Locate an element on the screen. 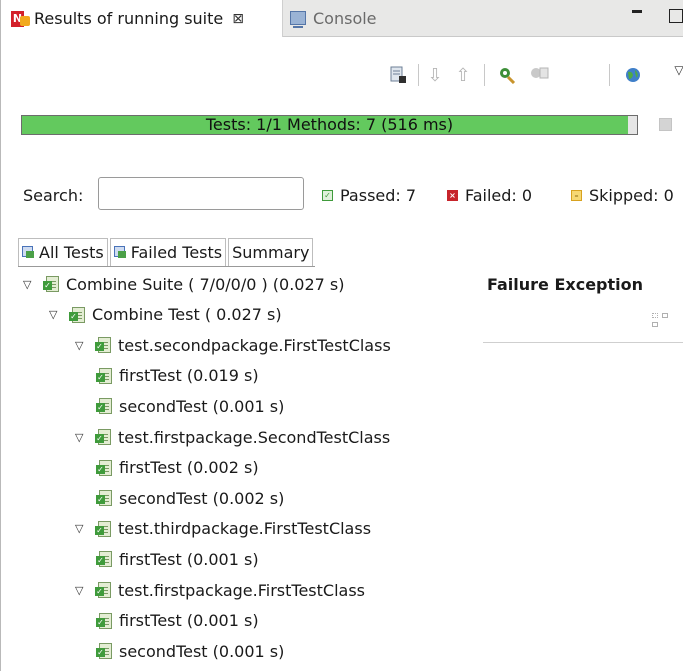 The width and height of the screenshot is (683, 671). compare-icon is located at coordinates (661, 322).